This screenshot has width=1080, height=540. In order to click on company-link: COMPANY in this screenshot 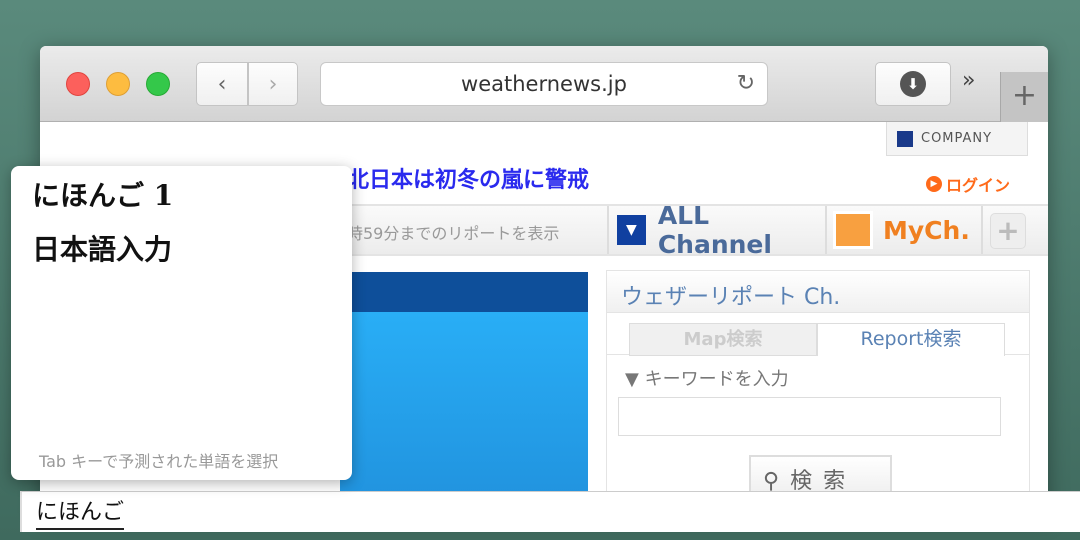, I will do `click(957, 139)`.